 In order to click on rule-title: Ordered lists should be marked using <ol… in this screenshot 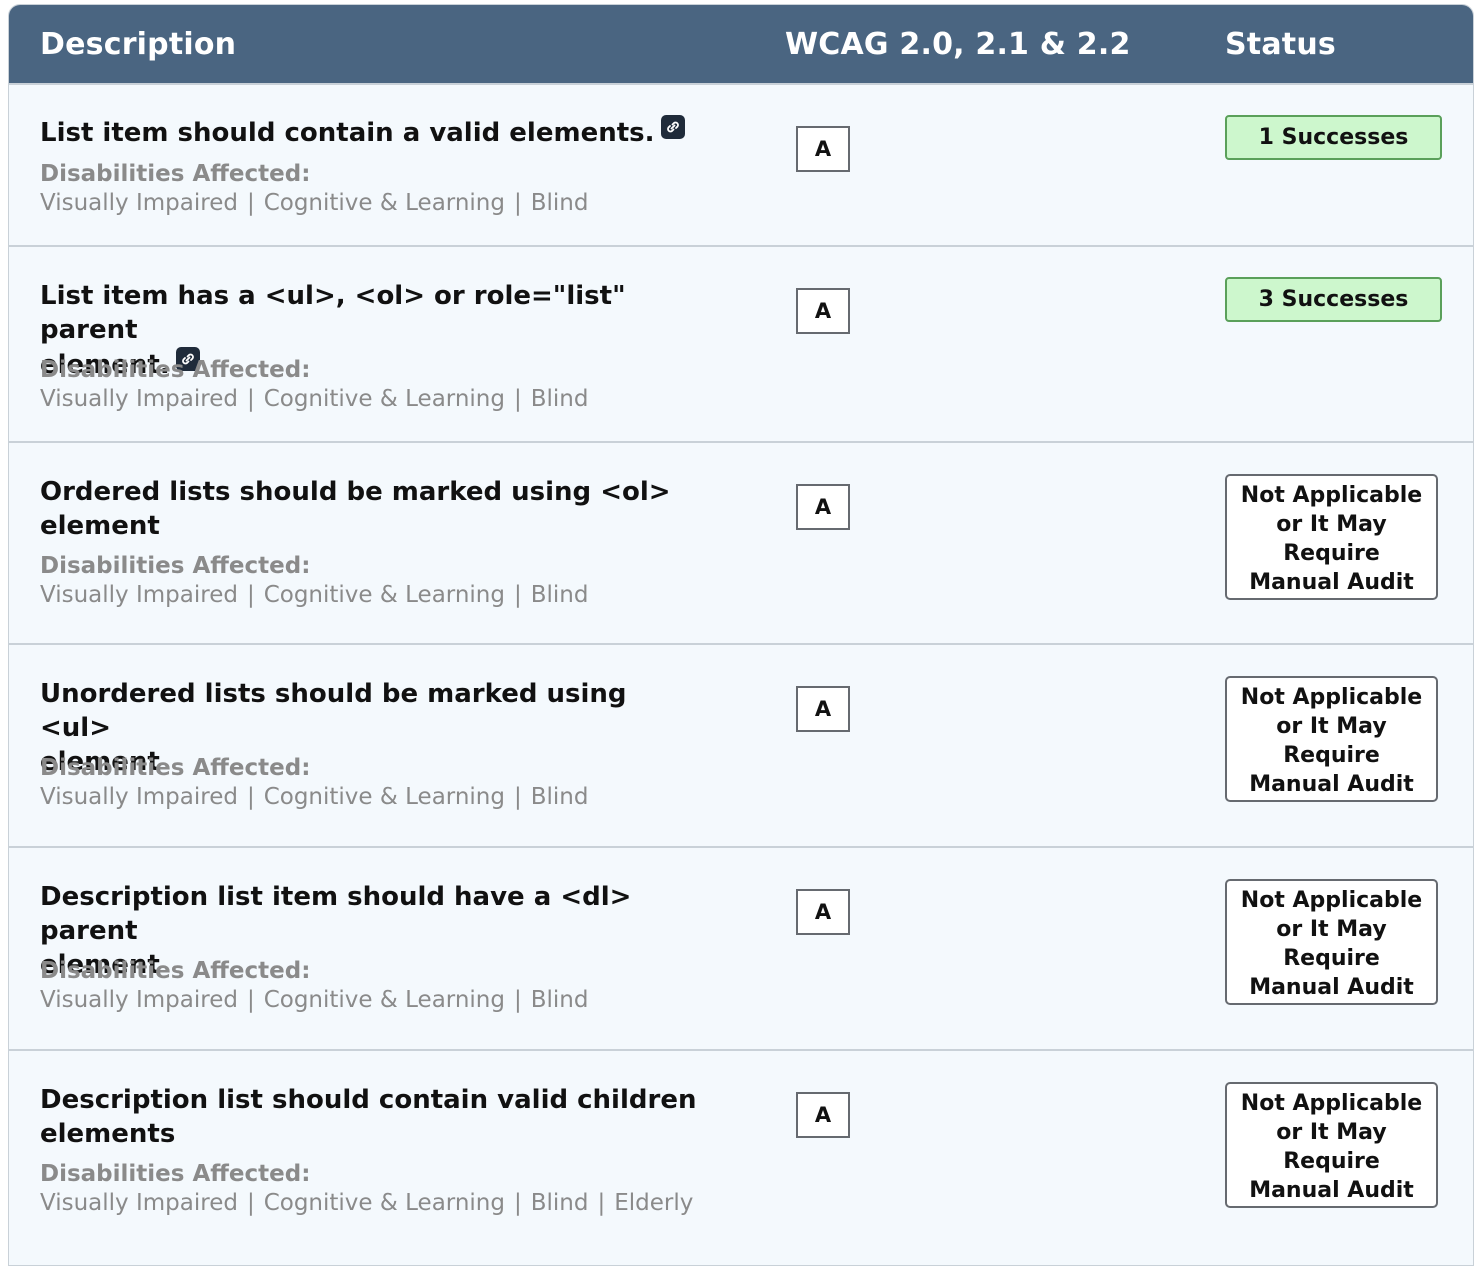, I will do `click(355, 509)`.